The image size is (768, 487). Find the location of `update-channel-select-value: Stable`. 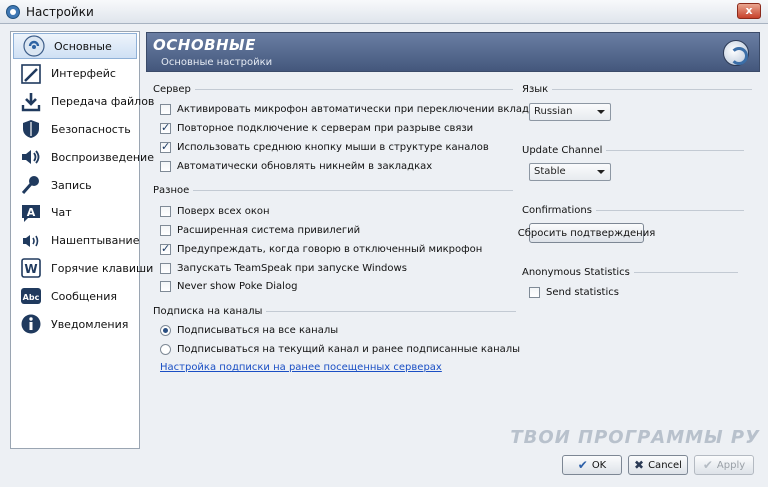

update-channel-select-value: Stable is located at coordinates (550, 171).